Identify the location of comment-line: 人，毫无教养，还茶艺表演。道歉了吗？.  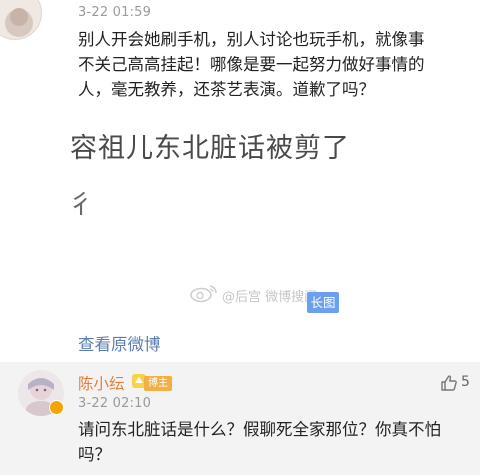
(226, 89).